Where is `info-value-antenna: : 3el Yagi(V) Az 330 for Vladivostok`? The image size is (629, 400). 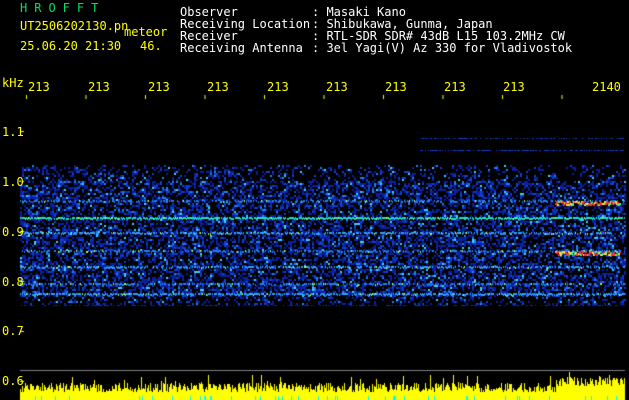 info-value-antenna: : 3el Yagi(V) Az 330 for Vladivostok is located at coordinates (442, 48).